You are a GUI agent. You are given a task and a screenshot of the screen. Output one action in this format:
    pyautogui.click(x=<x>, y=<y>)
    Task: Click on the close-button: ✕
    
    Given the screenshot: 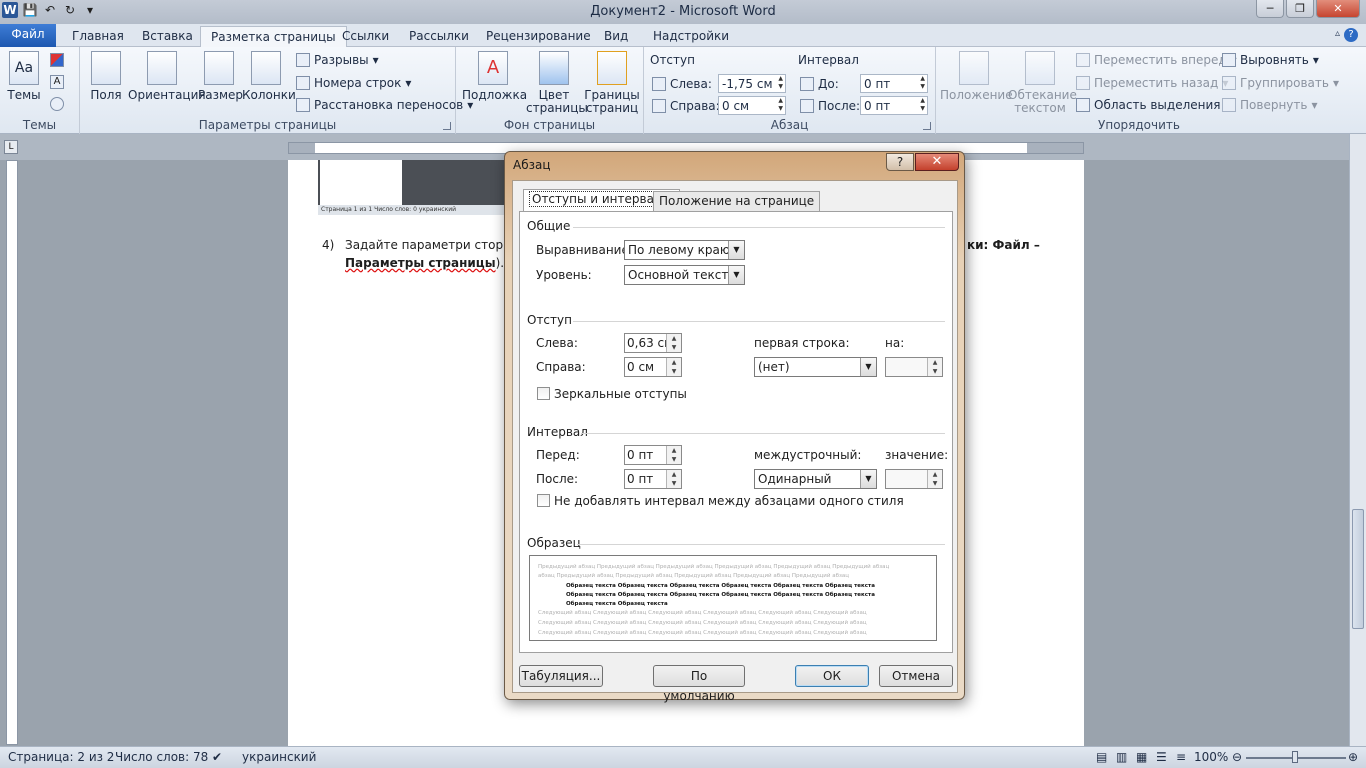 What is the action you would take?
    pyautogui.click(x=1338, y=9)
    